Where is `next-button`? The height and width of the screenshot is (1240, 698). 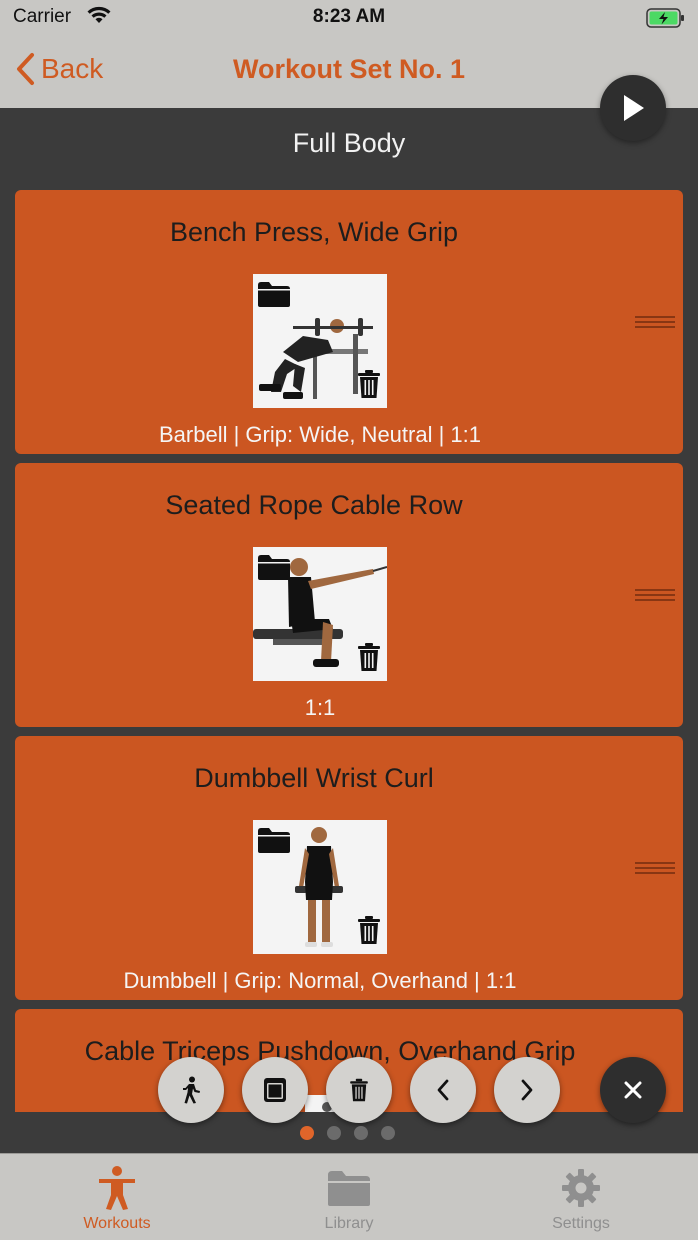 next-button is located at coordinates (527, 1090).